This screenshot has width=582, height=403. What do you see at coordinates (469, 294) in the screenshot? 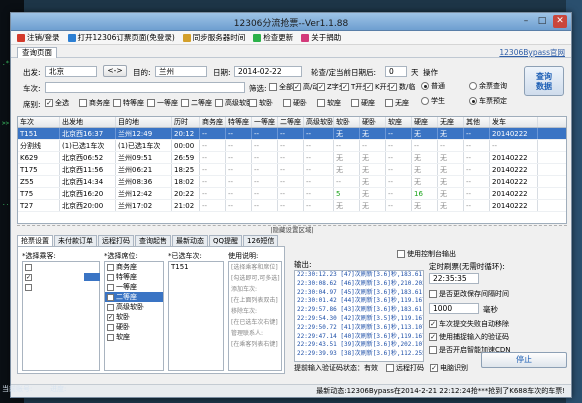
I see `skip-interval-checkbox: 是否更改保存间隔时间` at bounding box center [469, 294].